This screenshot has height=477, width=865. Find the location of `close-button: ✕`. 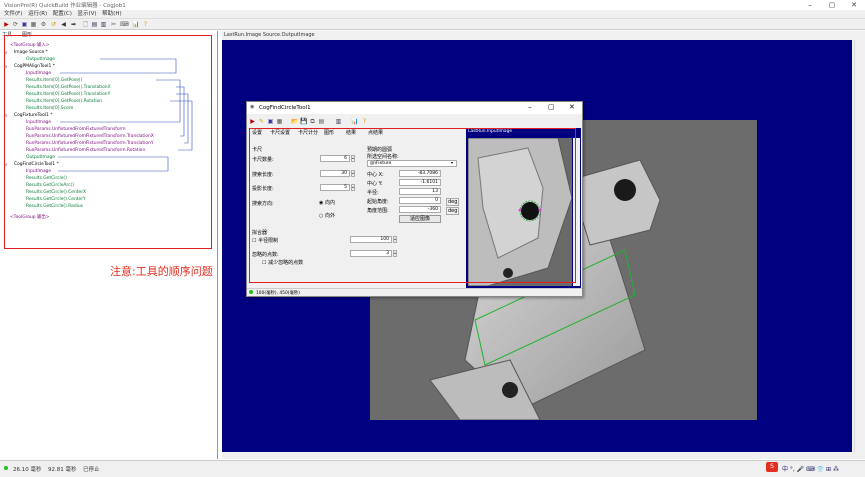

close-button: ✕ is located at coordinates (854, 5).